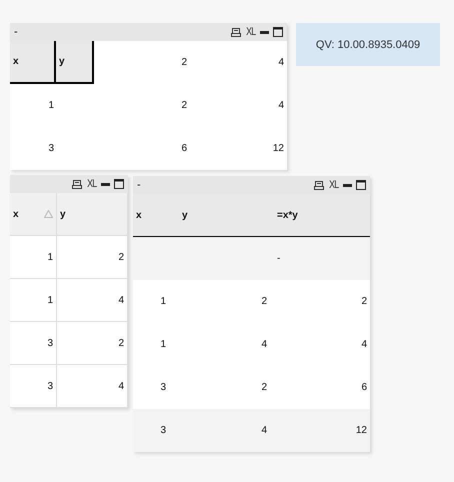 This screenshot has width=454, height=482. I want to click on header-cell: x, so click(32, 62).